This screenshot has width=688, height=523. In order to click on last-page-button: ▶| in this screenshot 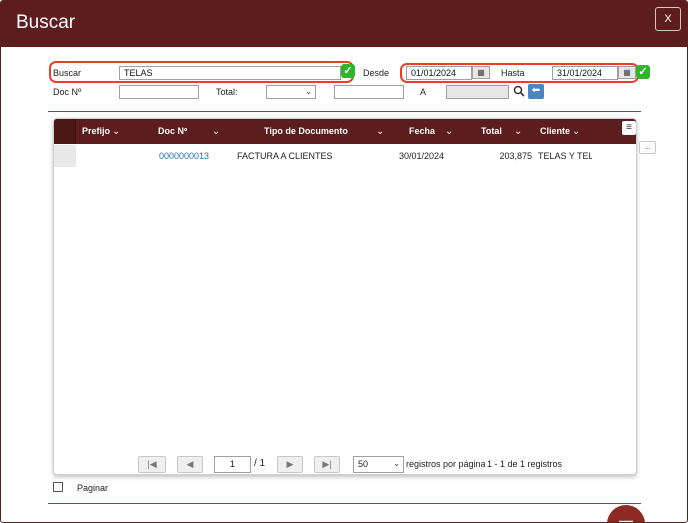, I will do `click(327, 464)`.